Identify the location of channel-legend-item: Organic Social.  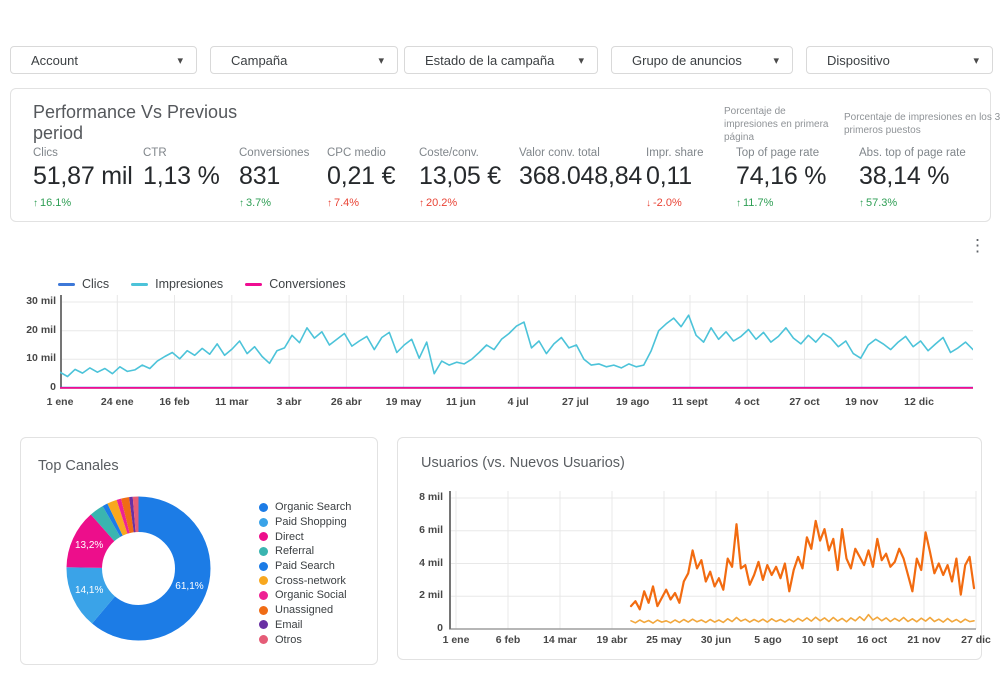
(305, 595).